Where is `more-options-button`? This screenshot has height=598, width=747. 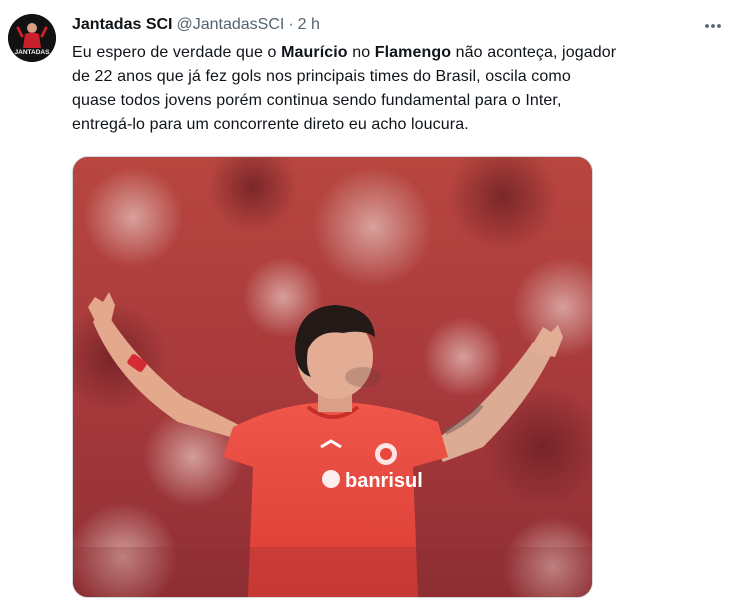 more-options-button is located at coordinates (713, 26).